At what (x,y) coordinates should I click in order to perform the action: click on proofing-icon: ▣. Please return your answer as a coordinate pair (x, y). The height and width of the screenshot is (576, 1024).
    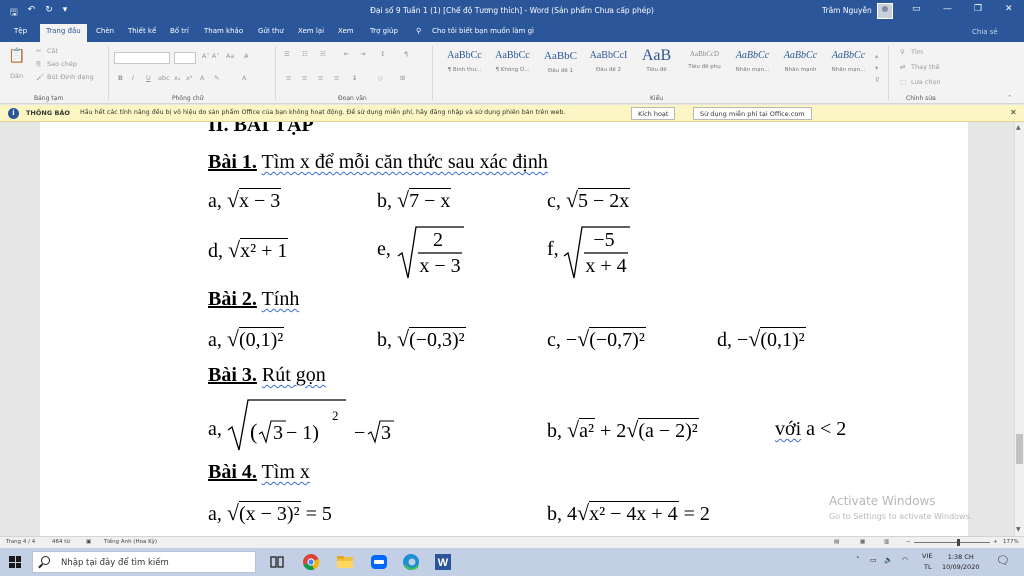
    Looking at the image, I should click on (88, 542).